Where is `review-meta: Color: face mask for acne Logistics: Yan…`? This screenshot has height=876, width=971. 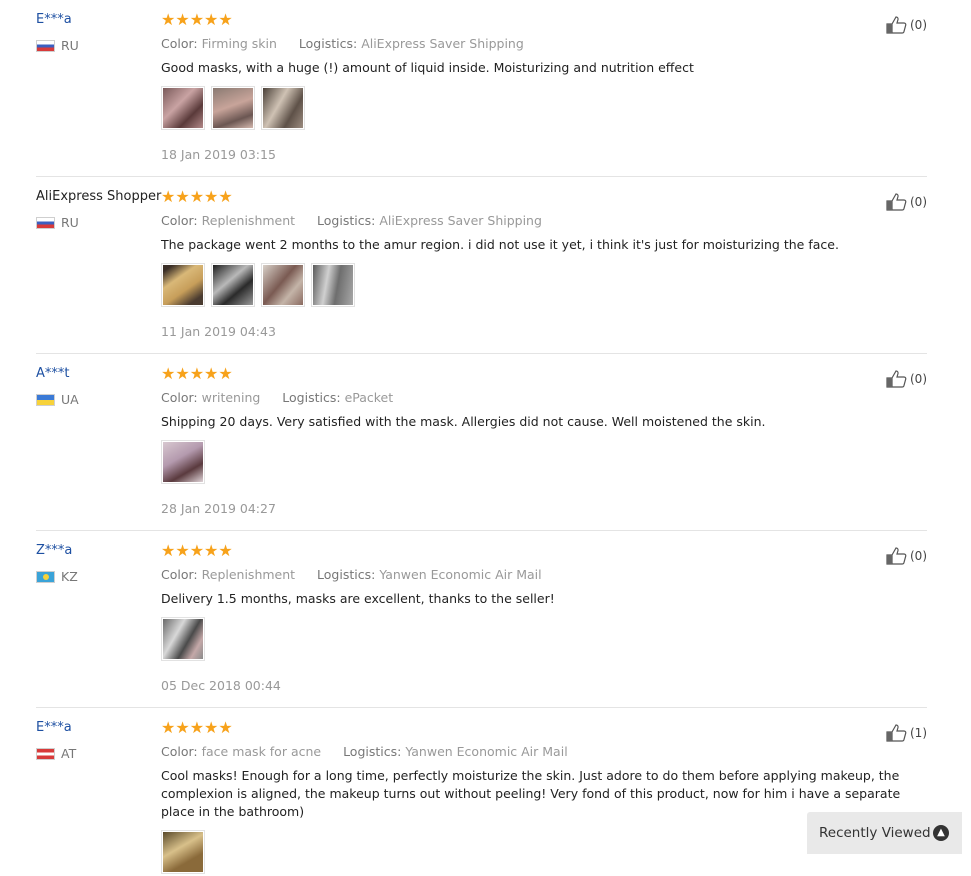
review-meta: Color: face mask for acne Logistics: Yan… is located at coordinates (511, 751).